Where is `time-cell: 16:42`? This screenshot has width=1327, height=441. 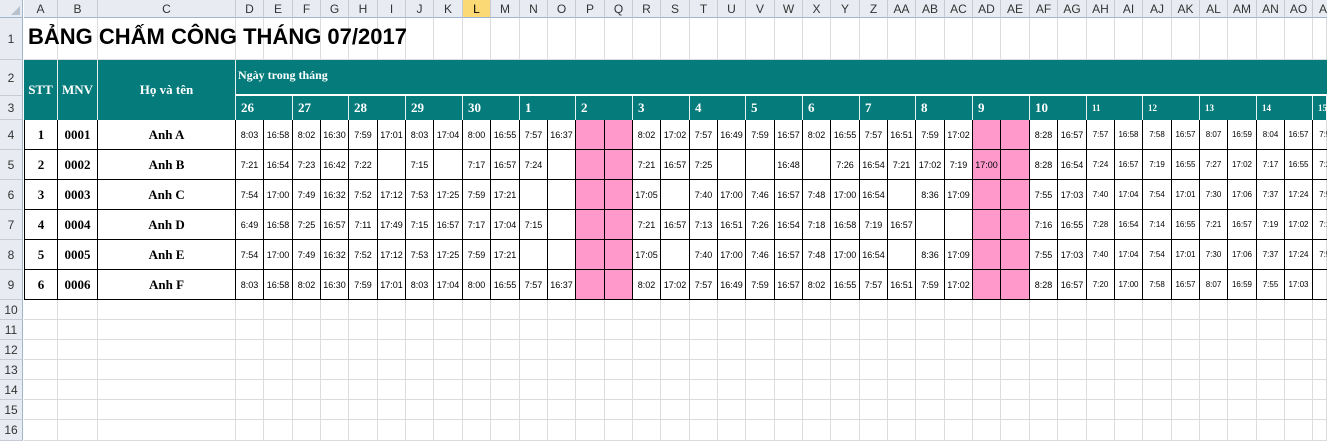 time-cell: 16:42 is located at coordinates (335, 165).